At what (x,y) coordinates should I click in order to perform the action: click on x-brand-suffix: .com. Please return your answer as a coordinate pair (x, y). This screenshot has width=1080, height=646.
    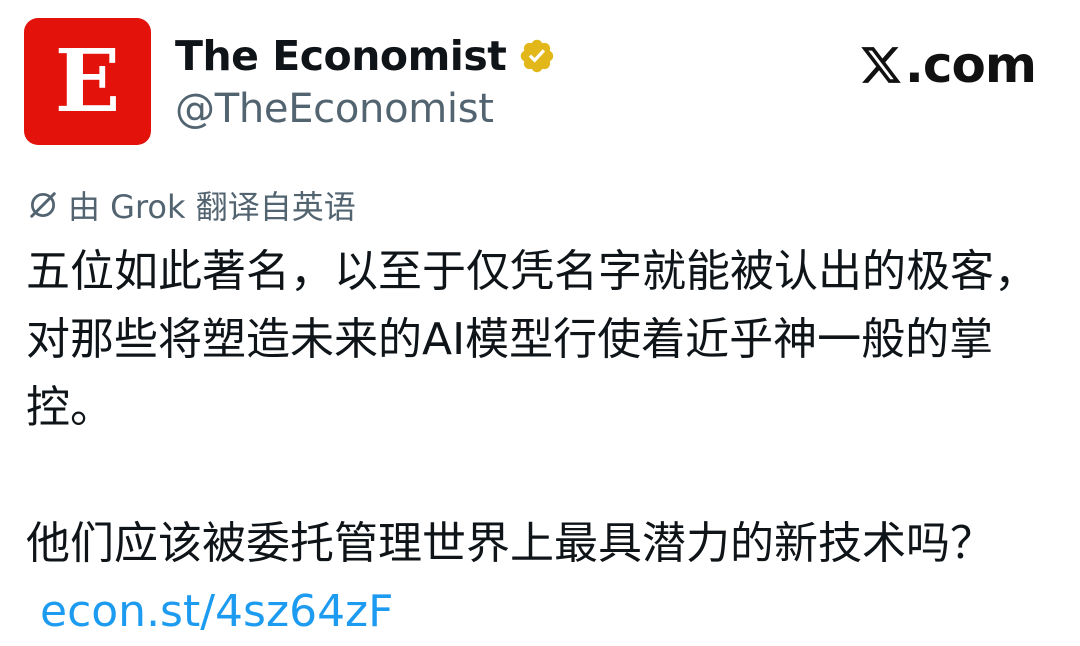
    Looking at the image, I should click on (970, 65).